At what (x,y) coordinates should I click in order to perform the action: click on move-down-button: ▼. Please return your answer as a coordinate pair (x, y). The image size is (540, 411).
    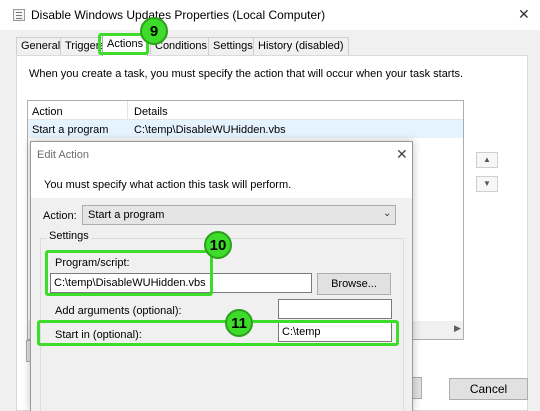
    Looking at the image, I should click on (487, 184).